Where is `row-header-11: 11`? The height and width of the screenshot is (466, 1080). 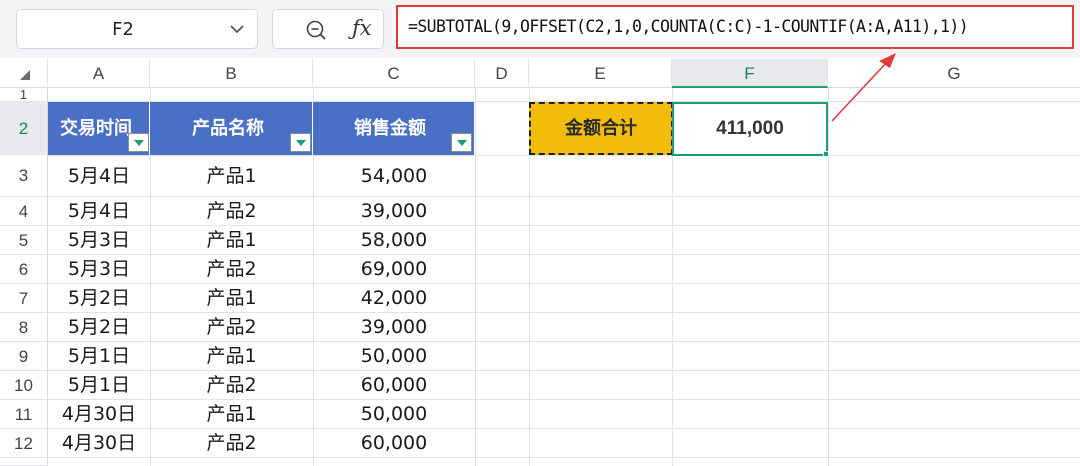
row-header-11: 11 is located at coordinates (24, 414).